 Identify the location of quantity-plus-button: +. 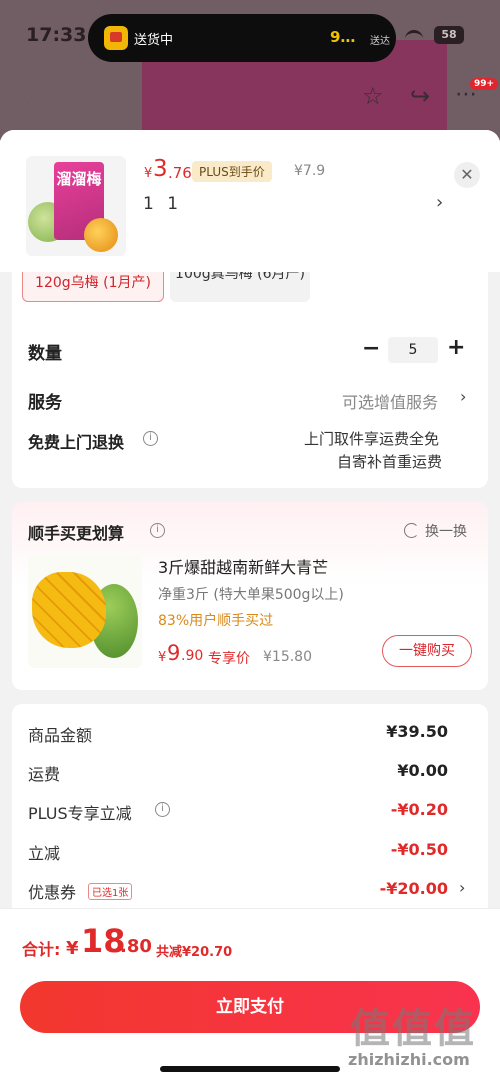
(456, 347).